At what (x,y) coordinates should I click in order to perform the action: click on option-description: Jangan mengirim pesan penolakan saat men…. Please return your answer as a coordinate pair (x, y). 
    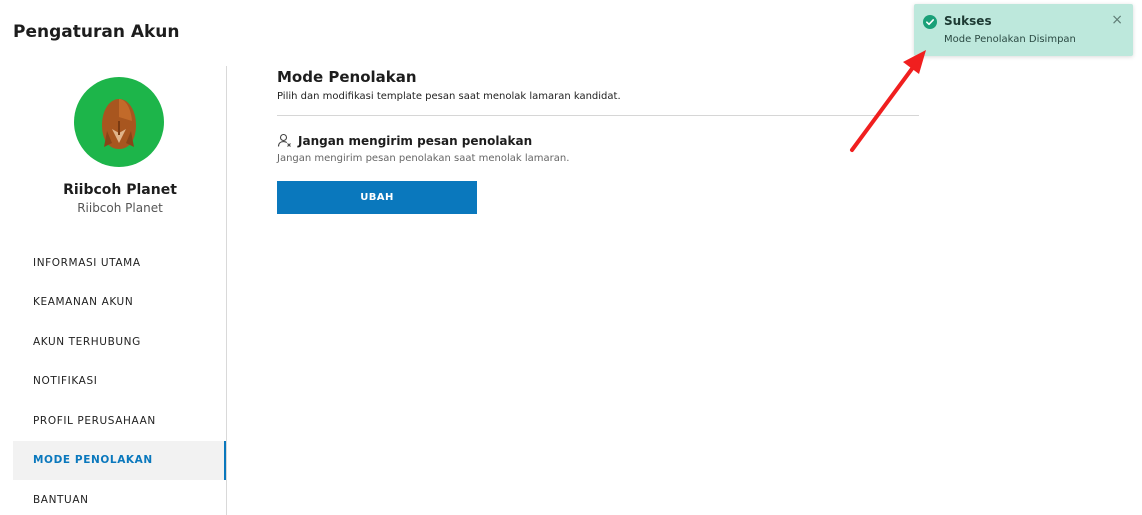
    Looking at the image, I should click on (423, 158).